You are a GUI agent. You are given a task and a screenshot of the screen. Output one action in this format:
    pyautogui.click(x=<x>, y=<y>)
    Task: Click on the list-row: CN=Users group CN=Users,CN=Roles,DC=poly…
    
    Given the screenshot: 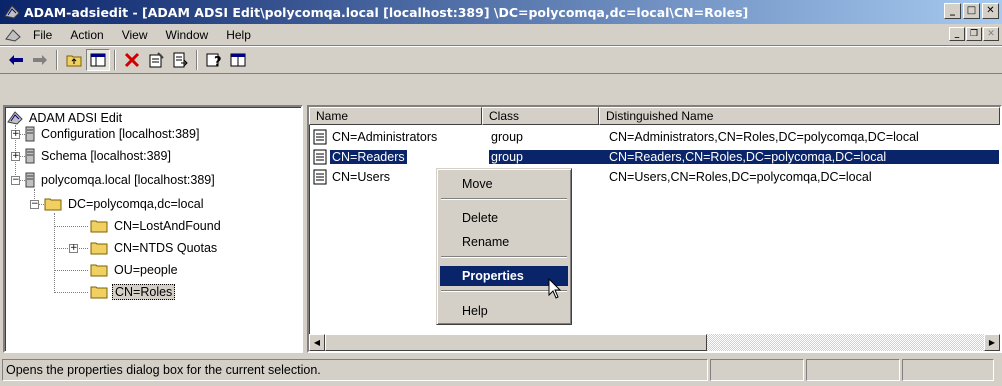 What is the action you would take?
    pyautogui.click(x=654, y=177)
    